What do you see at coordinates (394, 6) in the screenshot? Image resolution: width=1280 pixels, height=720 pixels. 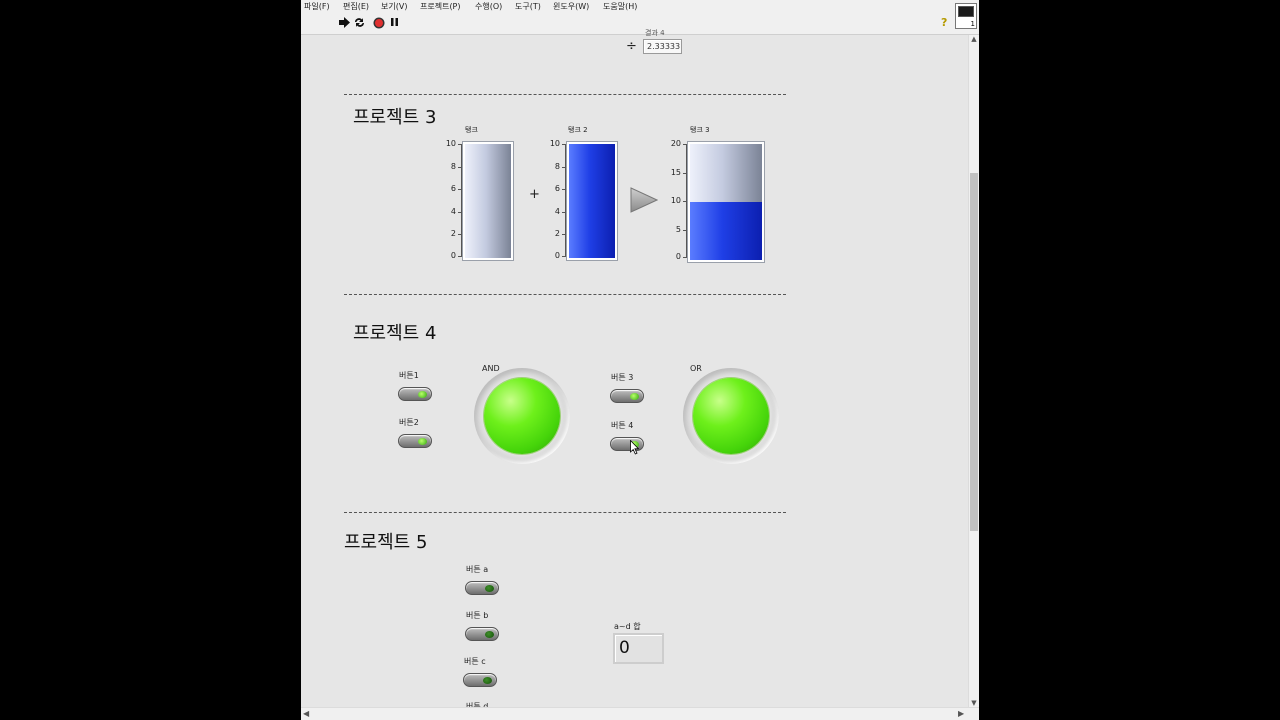 I see `menu-view: 보기(V)` at bounding box center [394, 6].